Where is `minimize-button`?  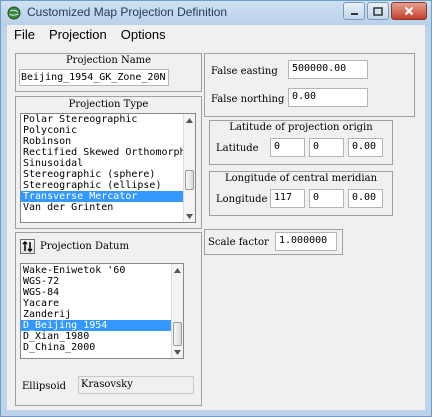 minimize-button is located at coordinates (354, 11).